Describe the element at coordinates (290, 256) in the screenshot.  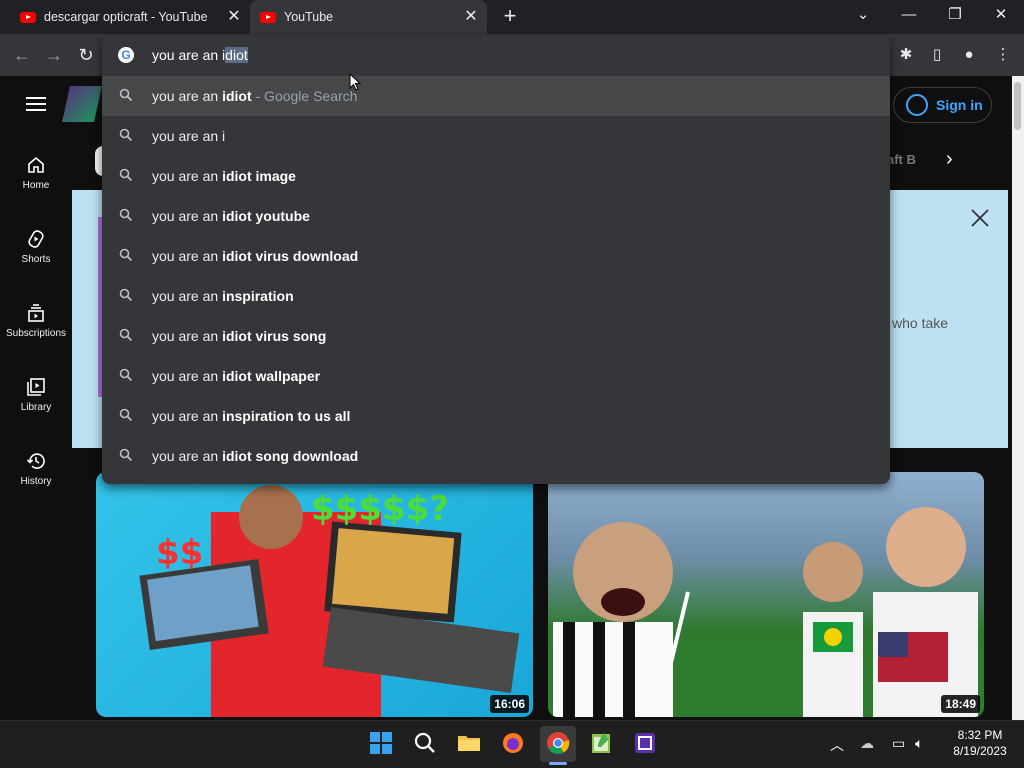
I see `suggestion-completion: idiot virus download` at that location.